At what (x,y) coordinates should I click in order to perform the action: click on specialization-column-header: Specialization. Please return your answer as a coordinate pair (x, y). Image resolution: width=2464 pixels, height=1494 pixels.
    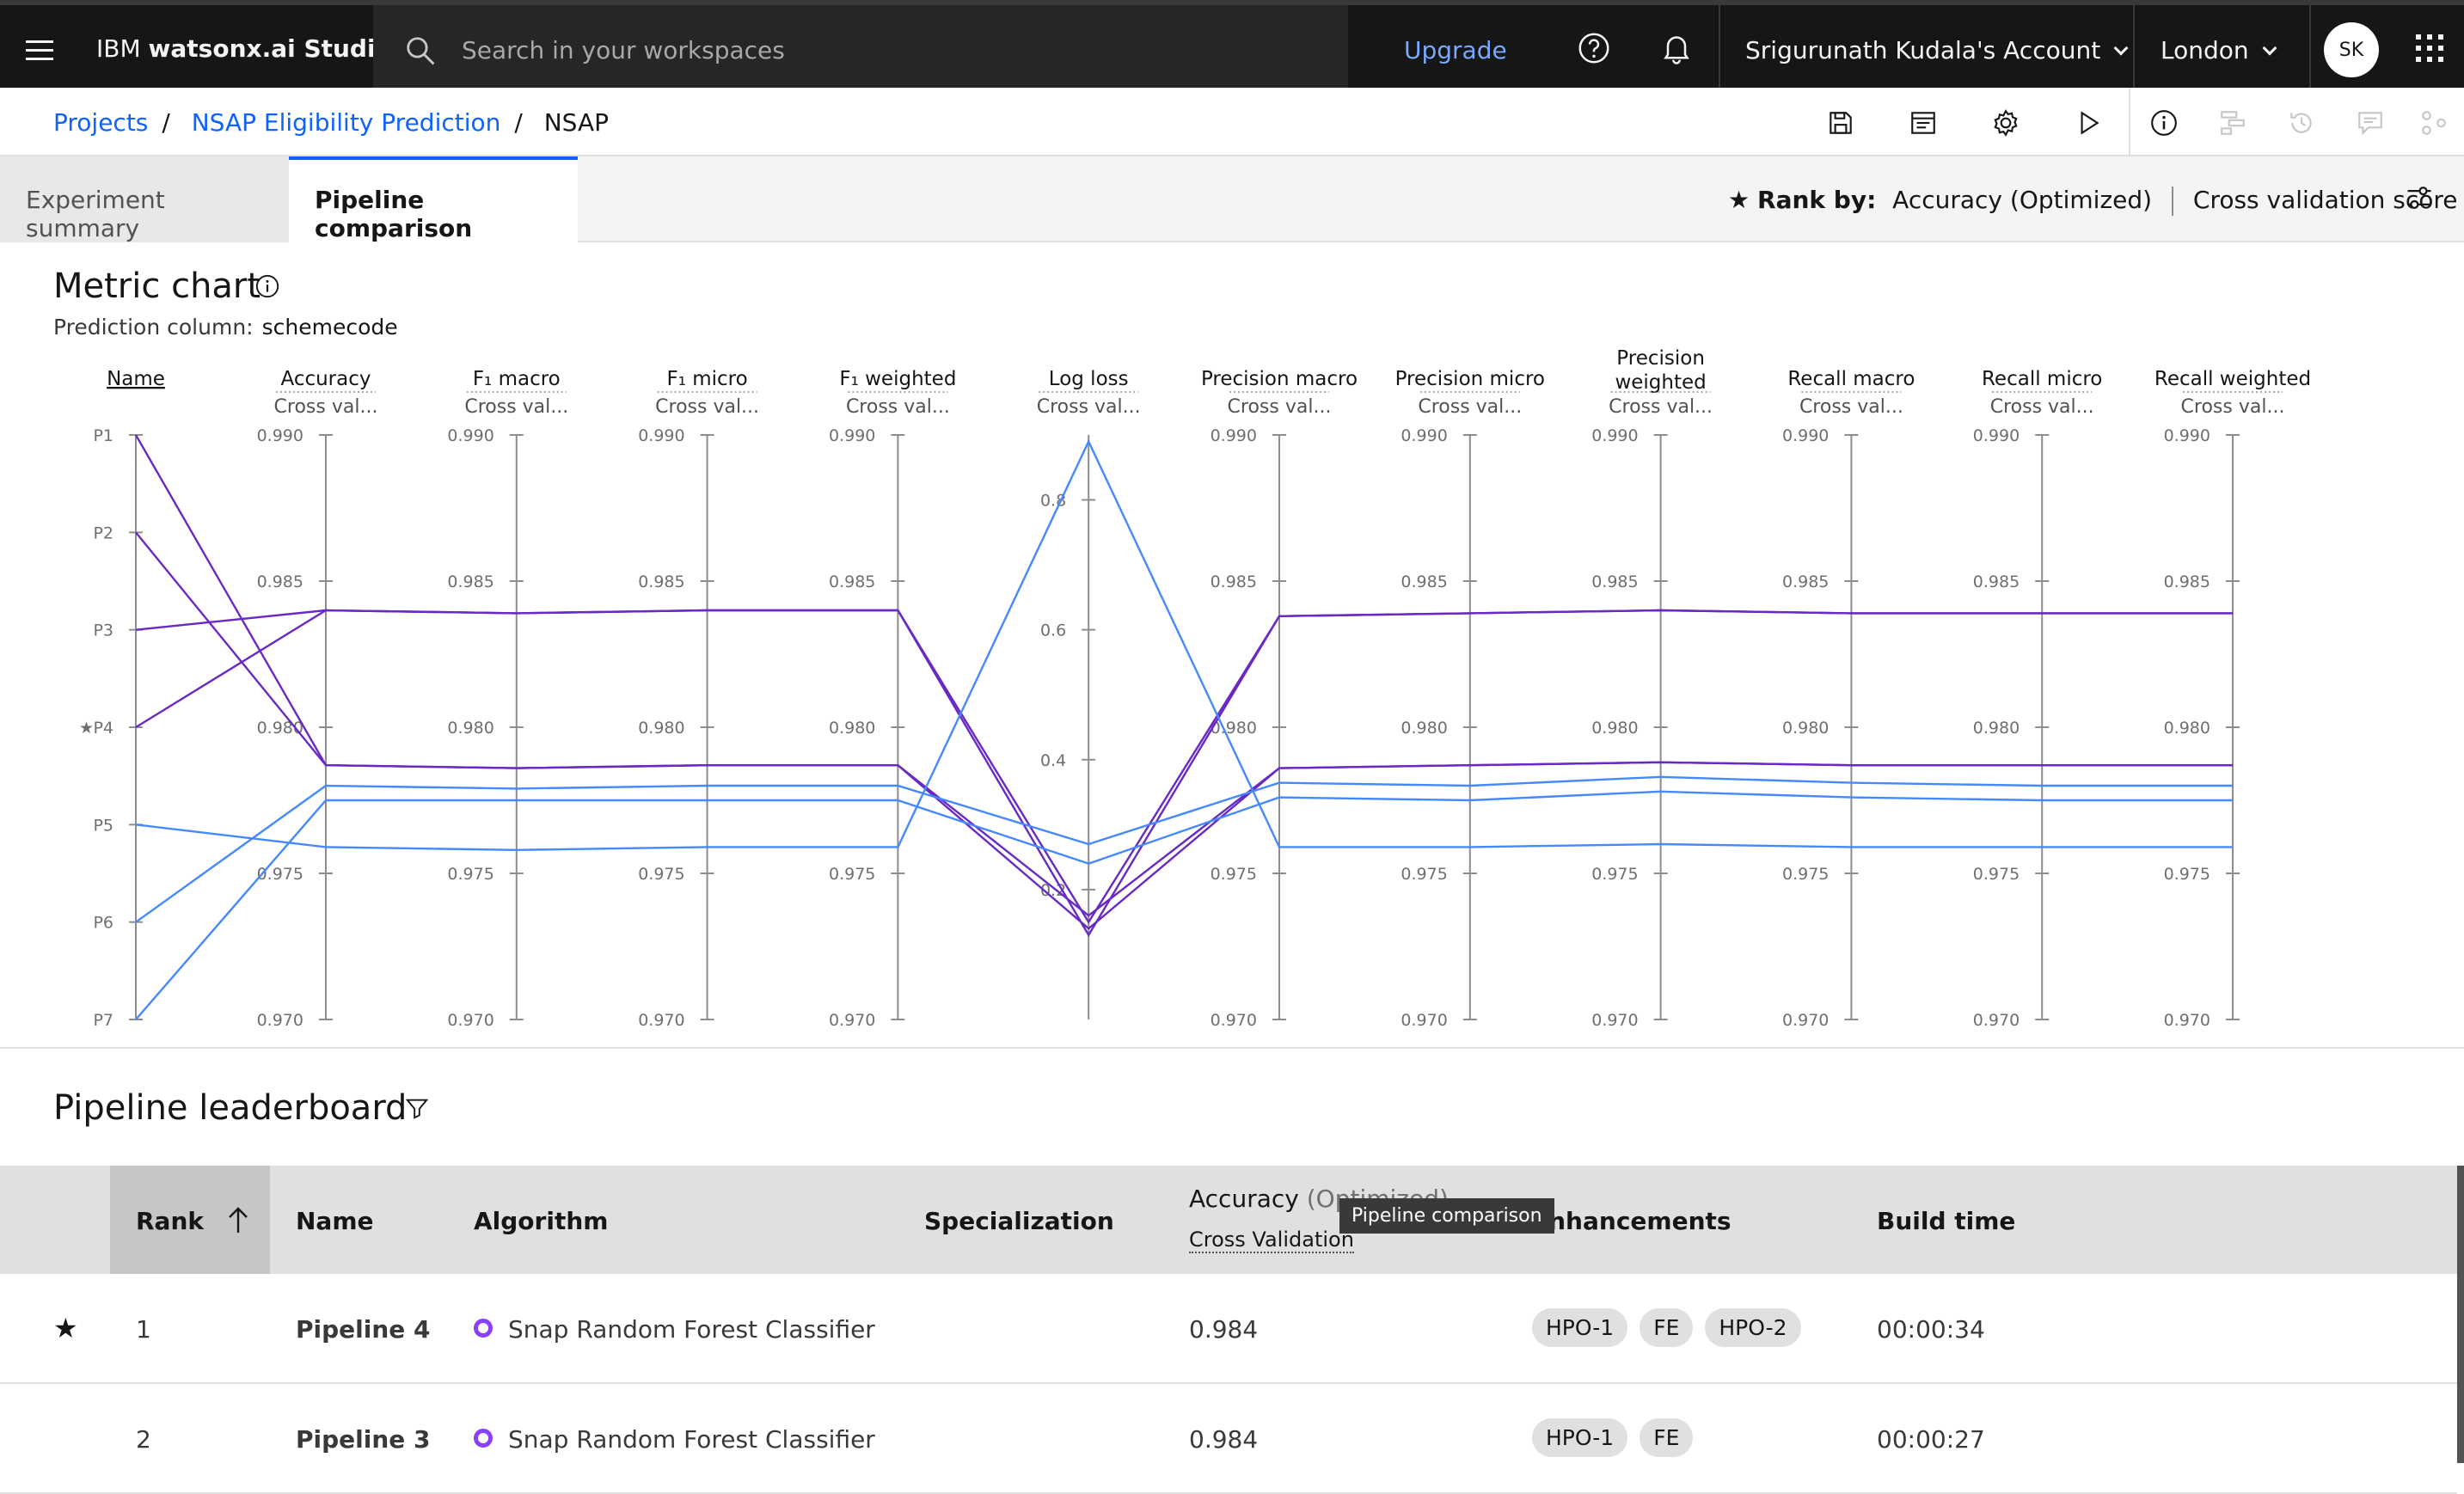
    Looking at the image, I should click on (1019, 1221).